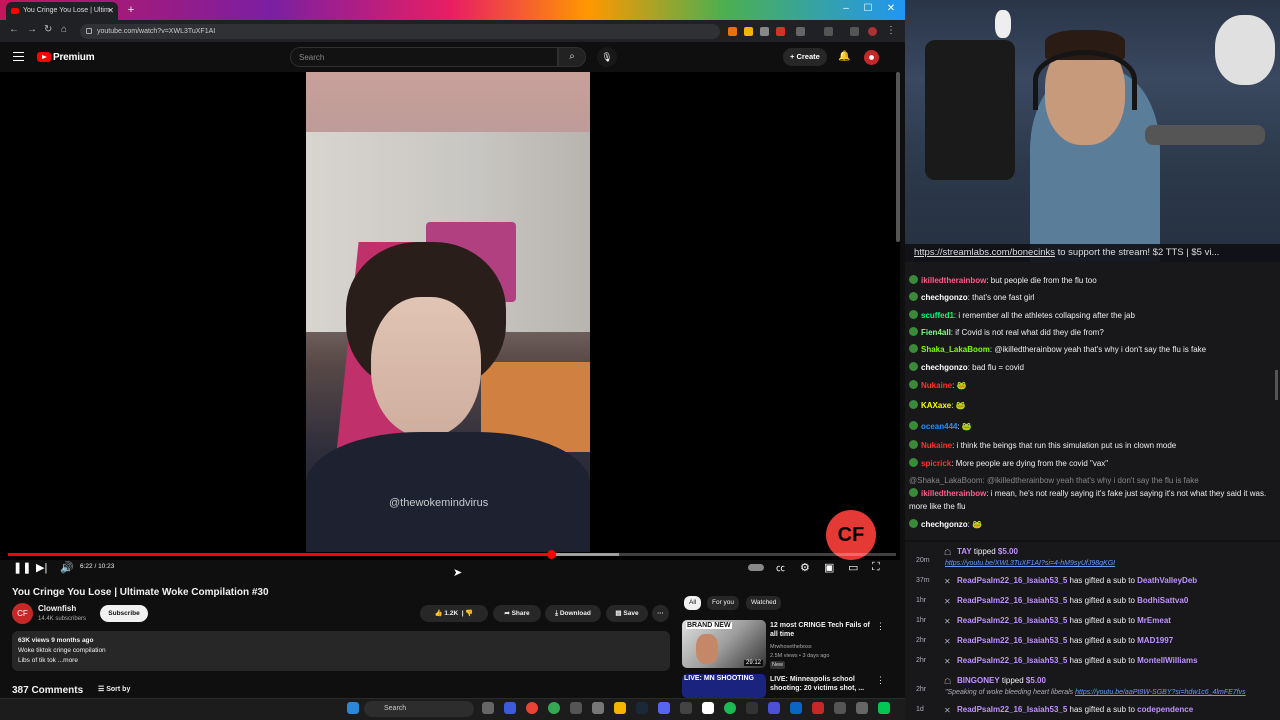 Image resolution: width=1280 pixels, height=720 pixels. Describe the element at coordinates (846, 8) in the screenshot. I see `minimize-button: –` at that location.